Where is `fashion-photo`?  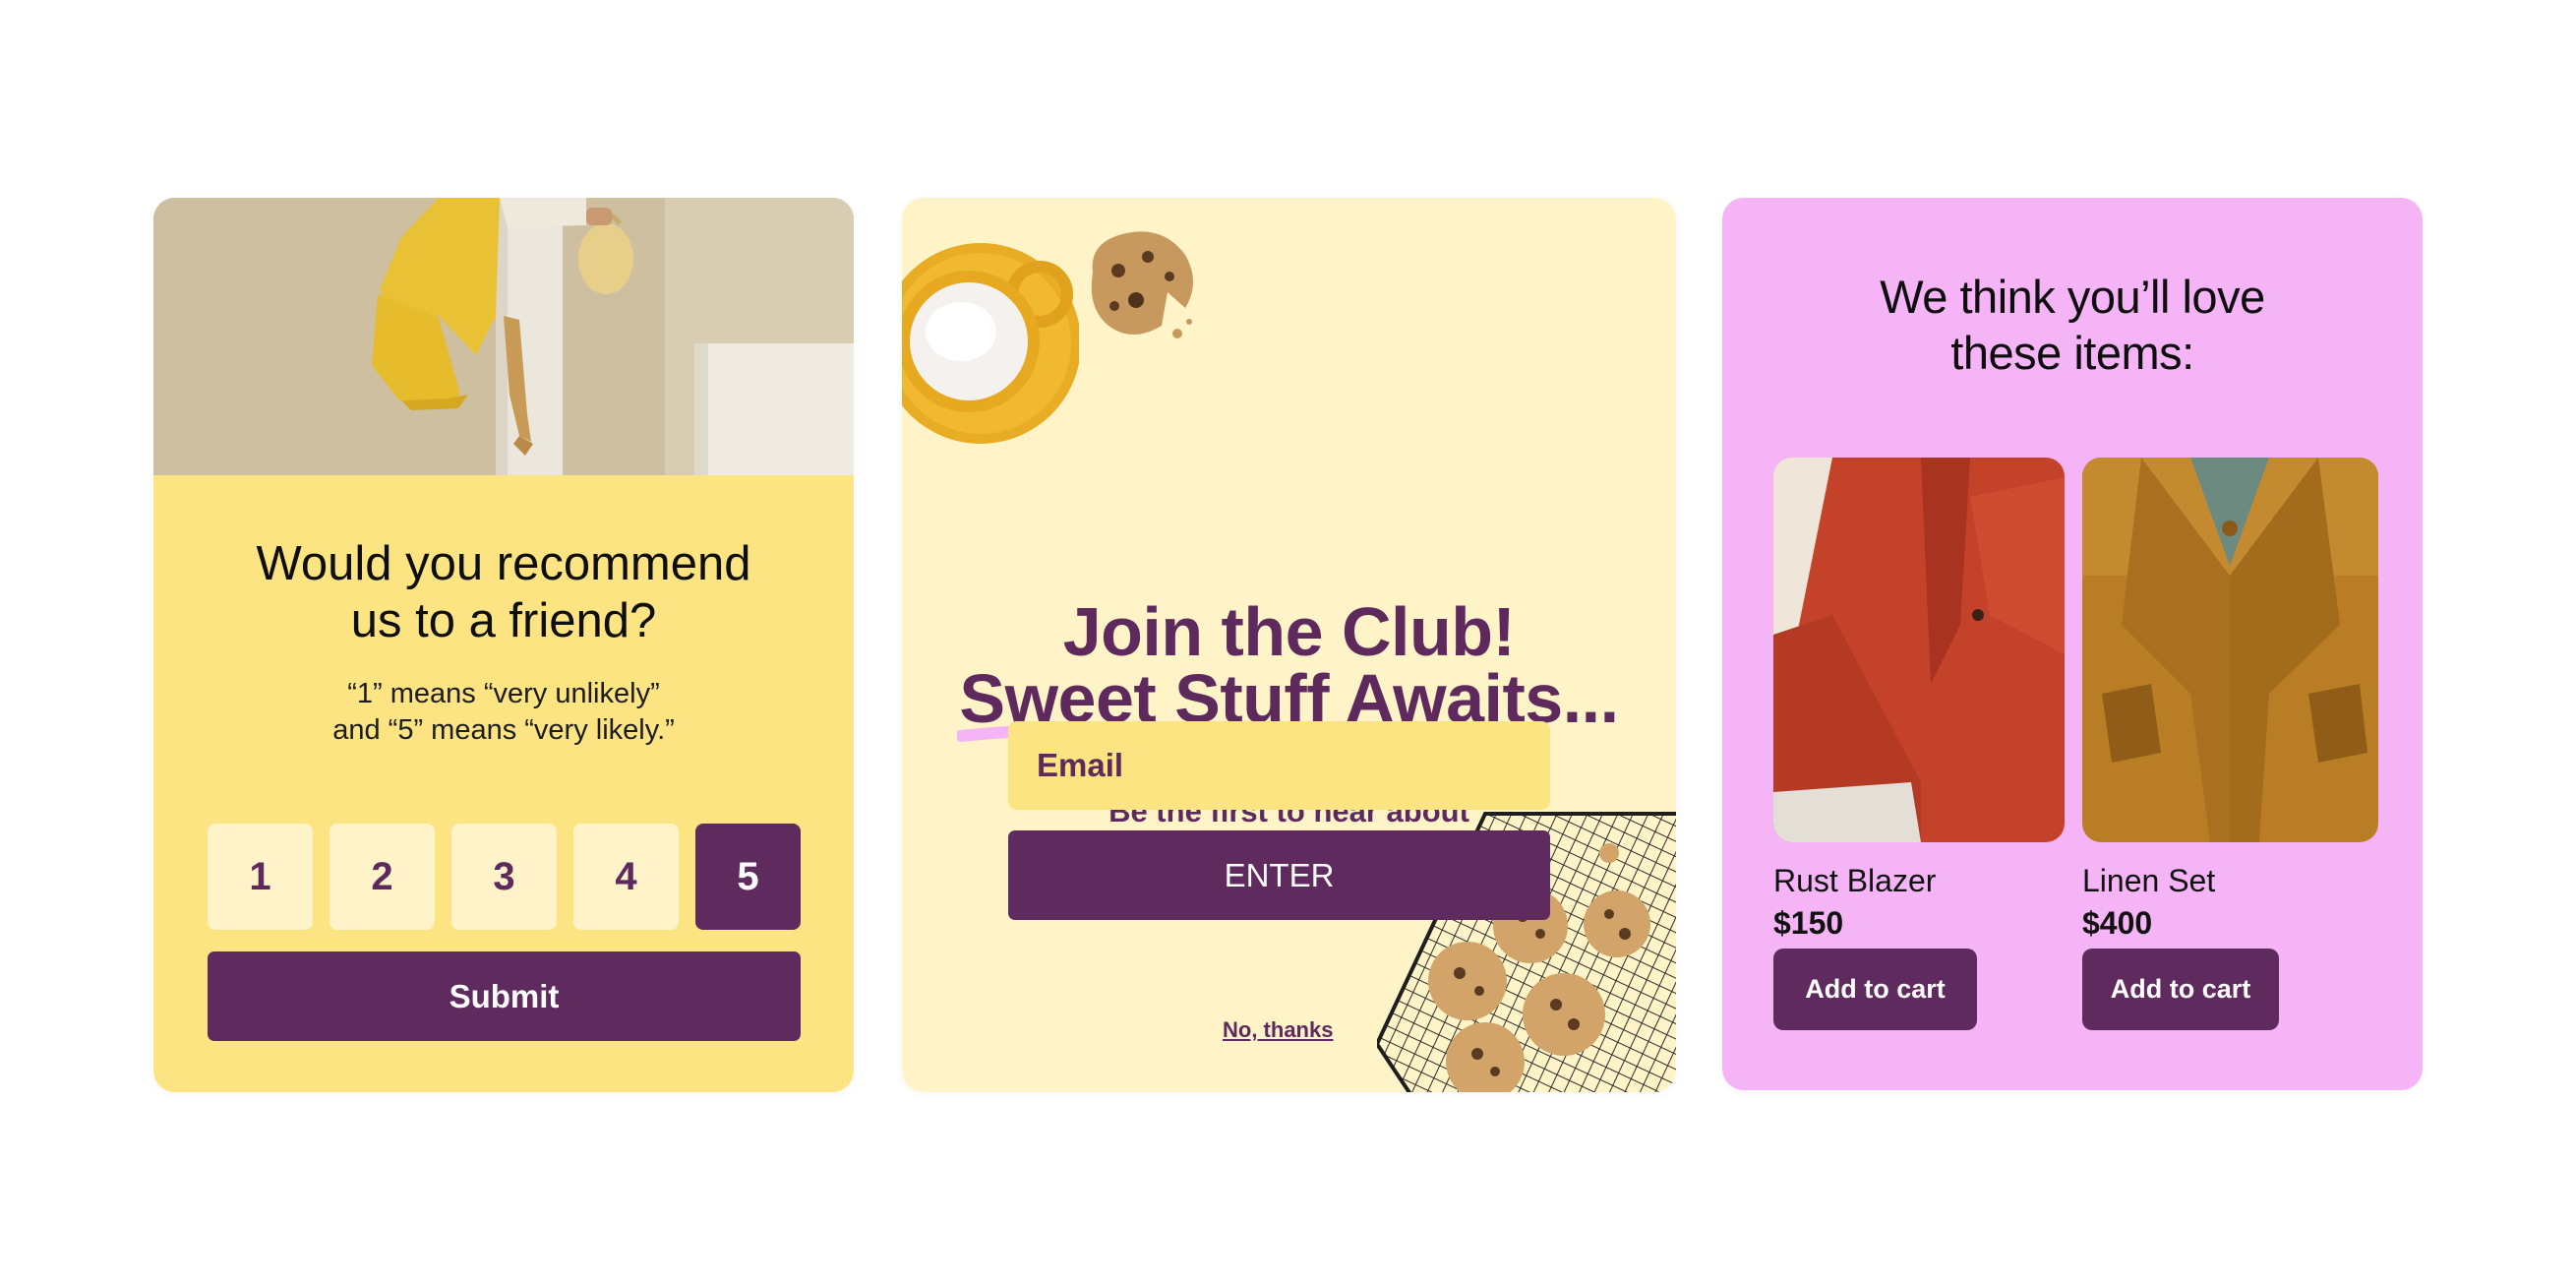
fashion-photo is located at coordinates (503, 336).